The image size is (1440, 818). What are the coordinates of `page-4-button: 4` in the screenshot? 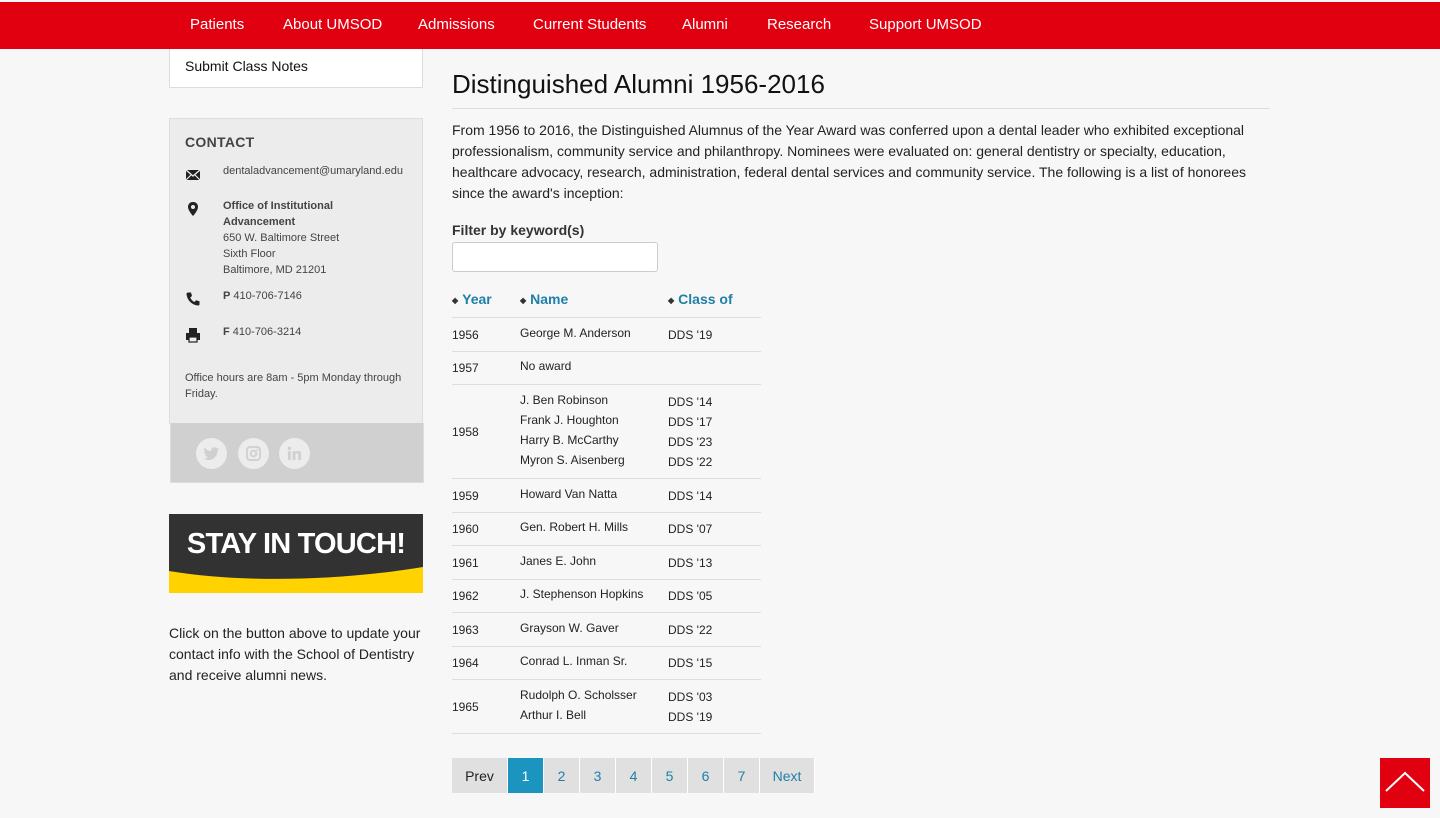 It's located at (634, 775).